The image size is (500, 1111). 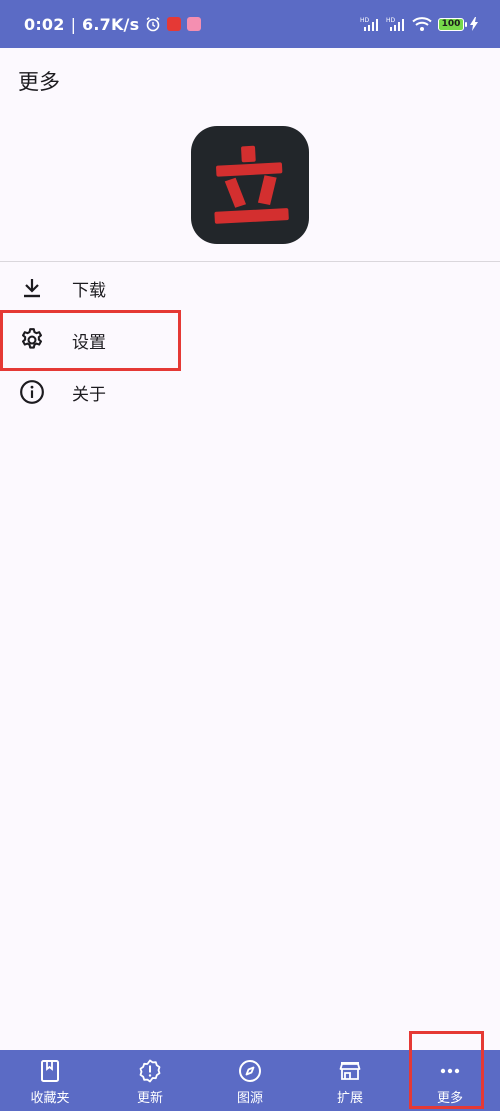 I want to click on alarm-icon, so click(x=153, y=24).